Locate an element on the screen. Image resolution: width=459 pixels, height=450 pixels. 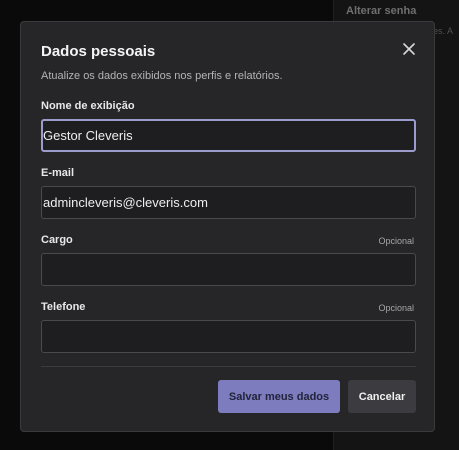
phone-label: Telefone is located at coordinates (63, 307).